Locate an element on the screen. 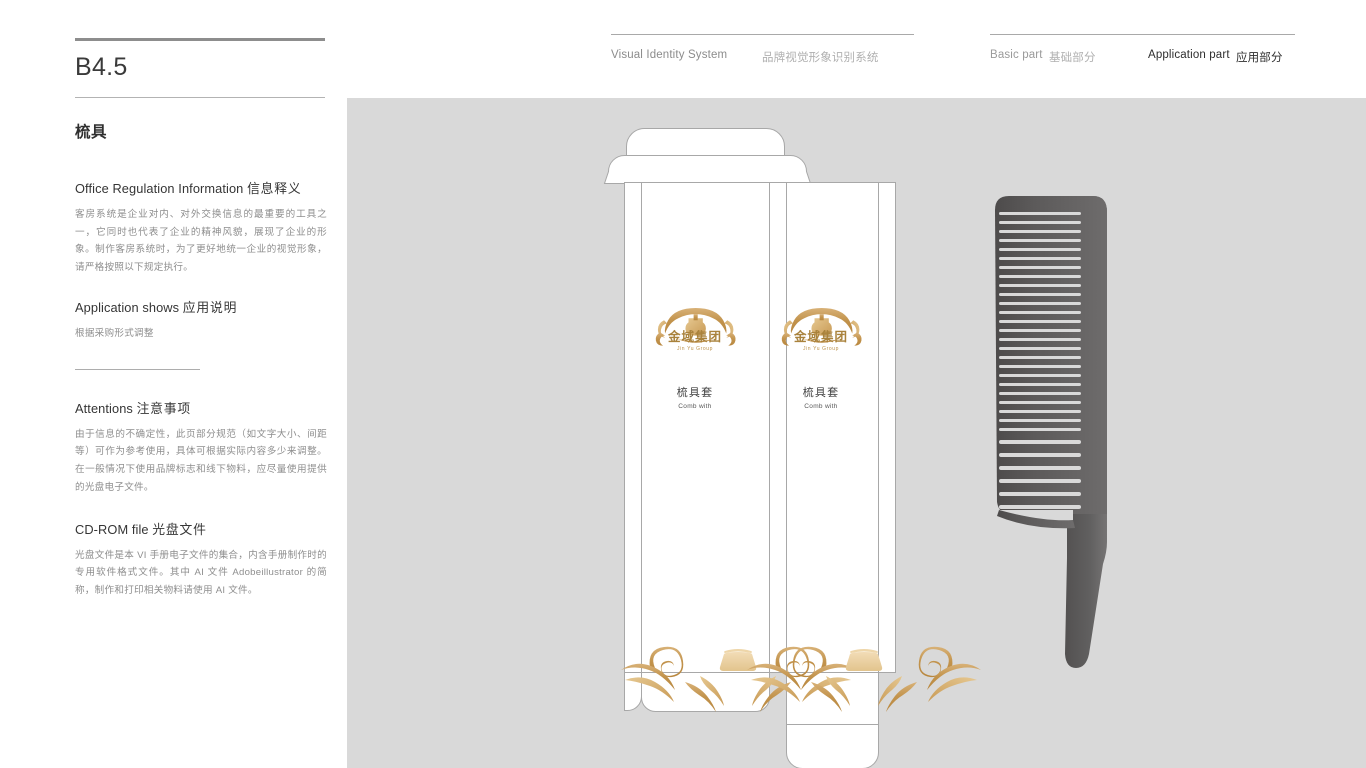  block-heading-application-en: Application shows is located at coordinates (127, 307).